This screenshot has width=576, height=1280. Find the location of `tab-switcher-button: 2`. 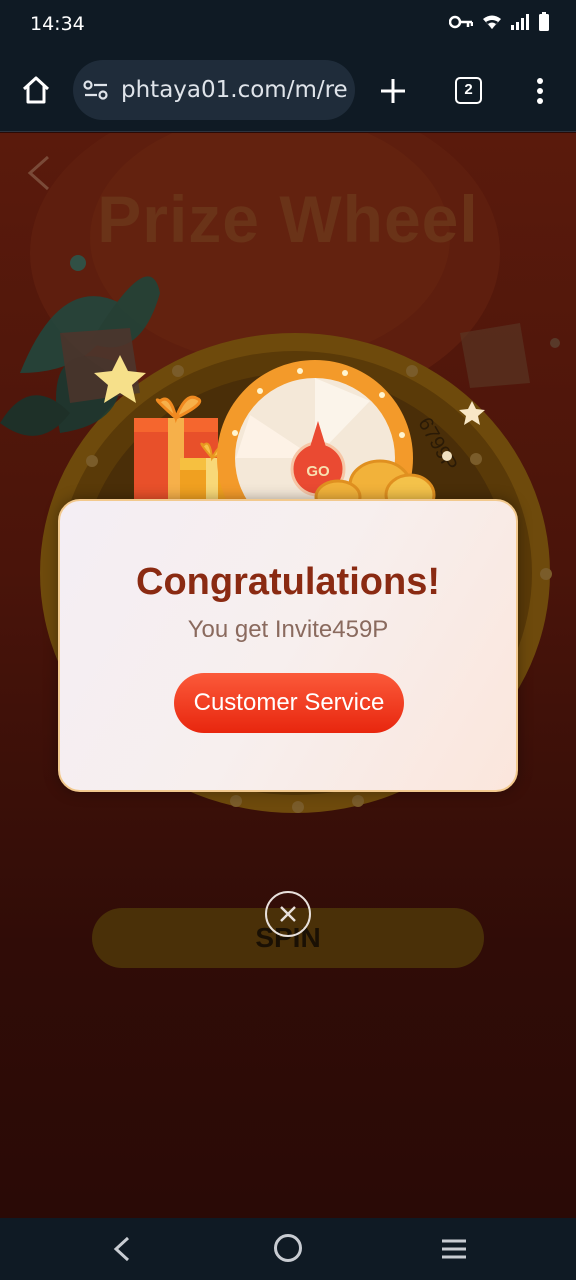

tab-switcher-button: 2 is located at coordinates (468, 90).